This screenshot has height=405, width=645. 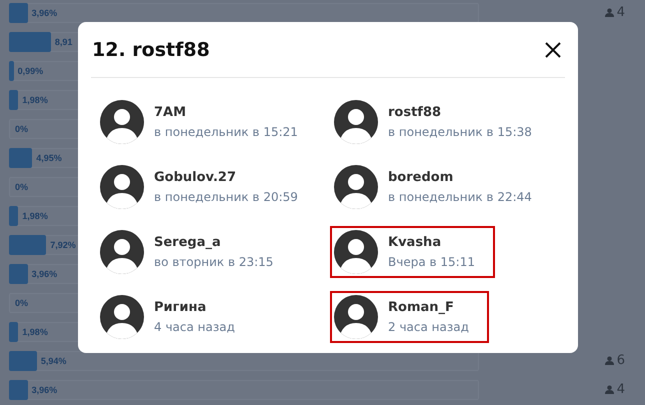 I want to click on percent-label: 5,94%, so click(x=53, y=361).